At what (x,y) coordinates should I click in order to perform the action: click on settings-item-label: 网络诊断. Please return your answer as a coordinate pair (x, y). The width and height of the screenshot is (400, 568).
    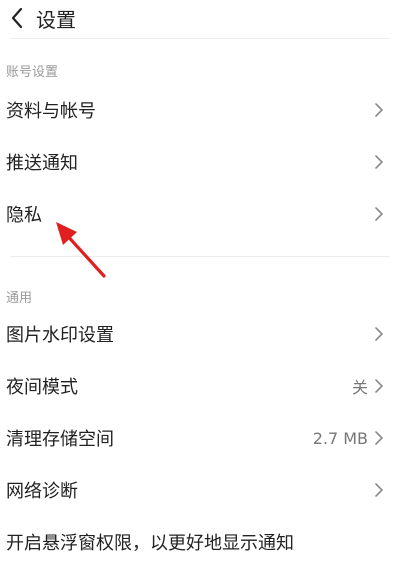
    Looking at the image, I should click on (42, 491).